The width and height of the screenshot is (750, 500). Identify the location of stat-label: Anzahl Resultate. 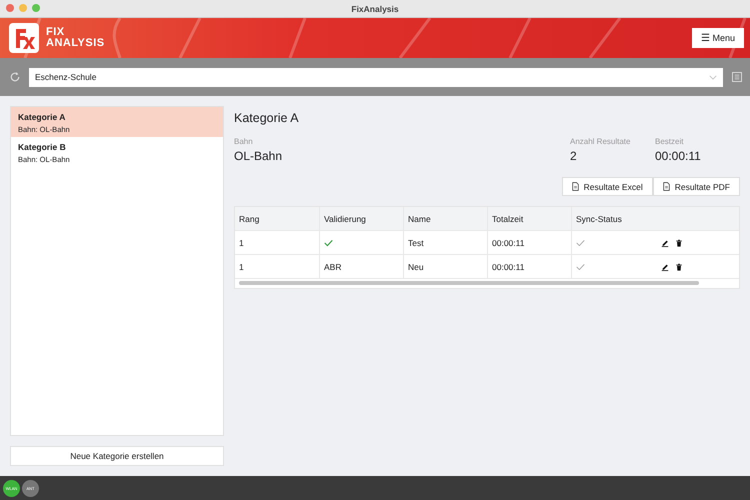
(601, 141).